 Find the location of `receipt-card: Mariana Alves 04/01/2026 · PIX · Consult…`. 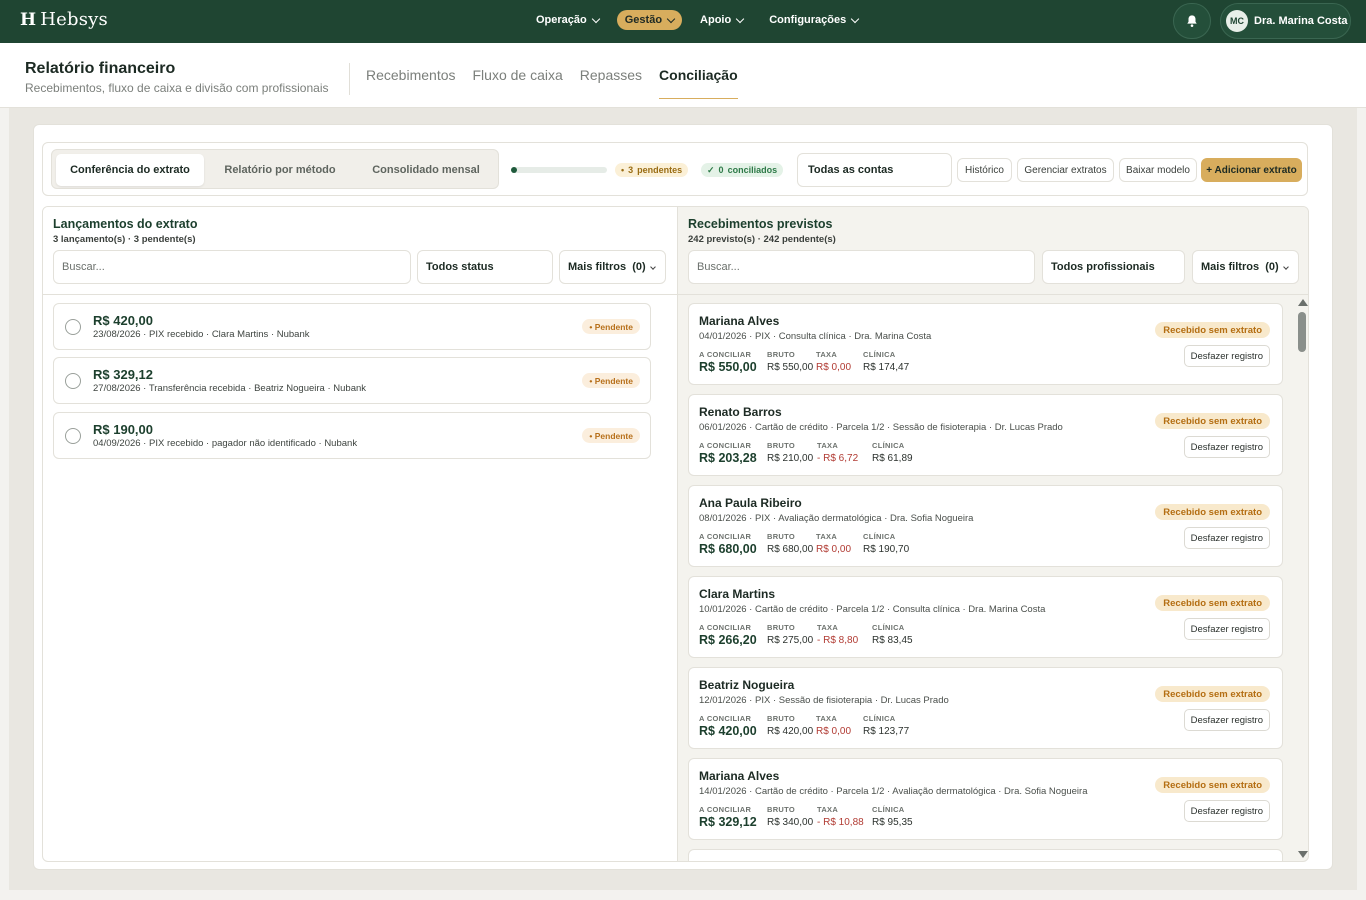

receipt-card: Mariana Alves 04/01/2026 · PIX · Consult… is located at coordinates (985, 344).